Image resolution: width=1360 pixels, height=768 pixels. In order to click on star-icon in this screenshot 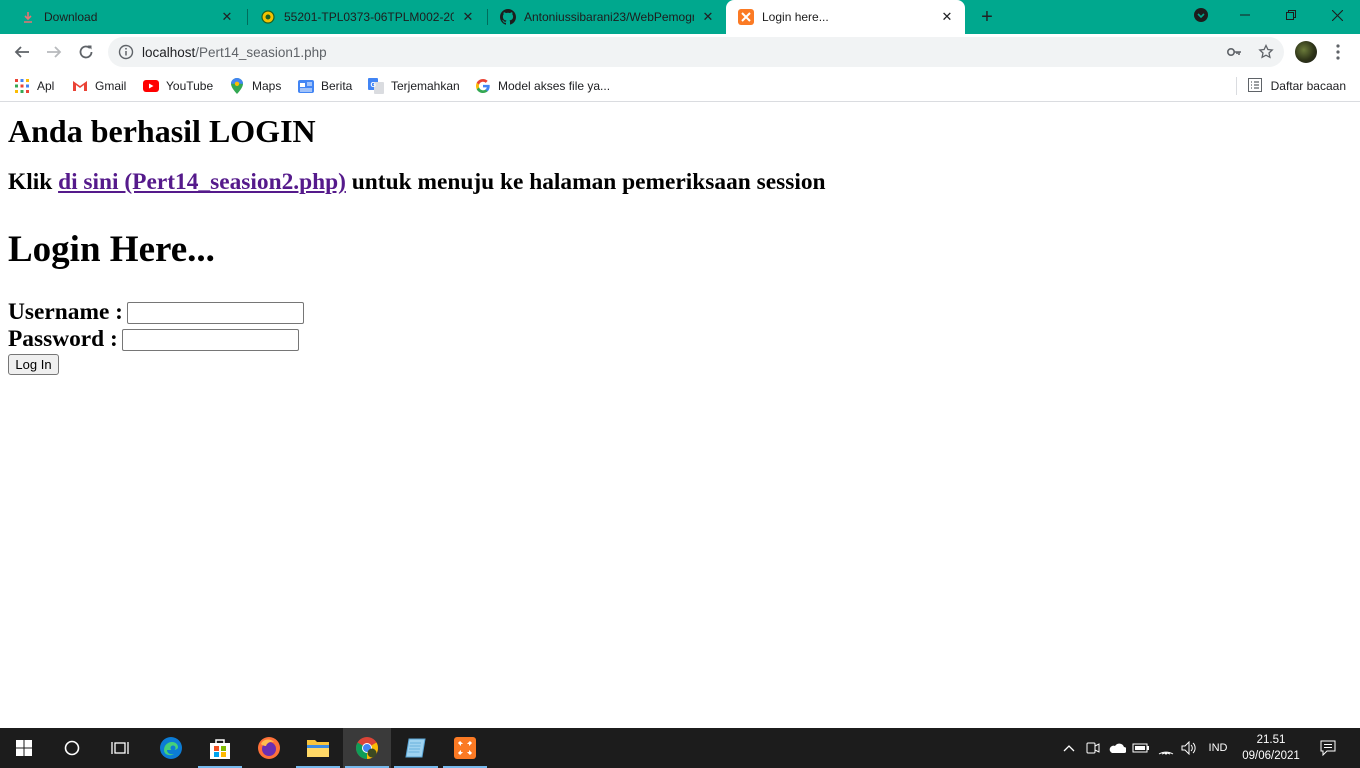, I will do `click(1266, 52)`.